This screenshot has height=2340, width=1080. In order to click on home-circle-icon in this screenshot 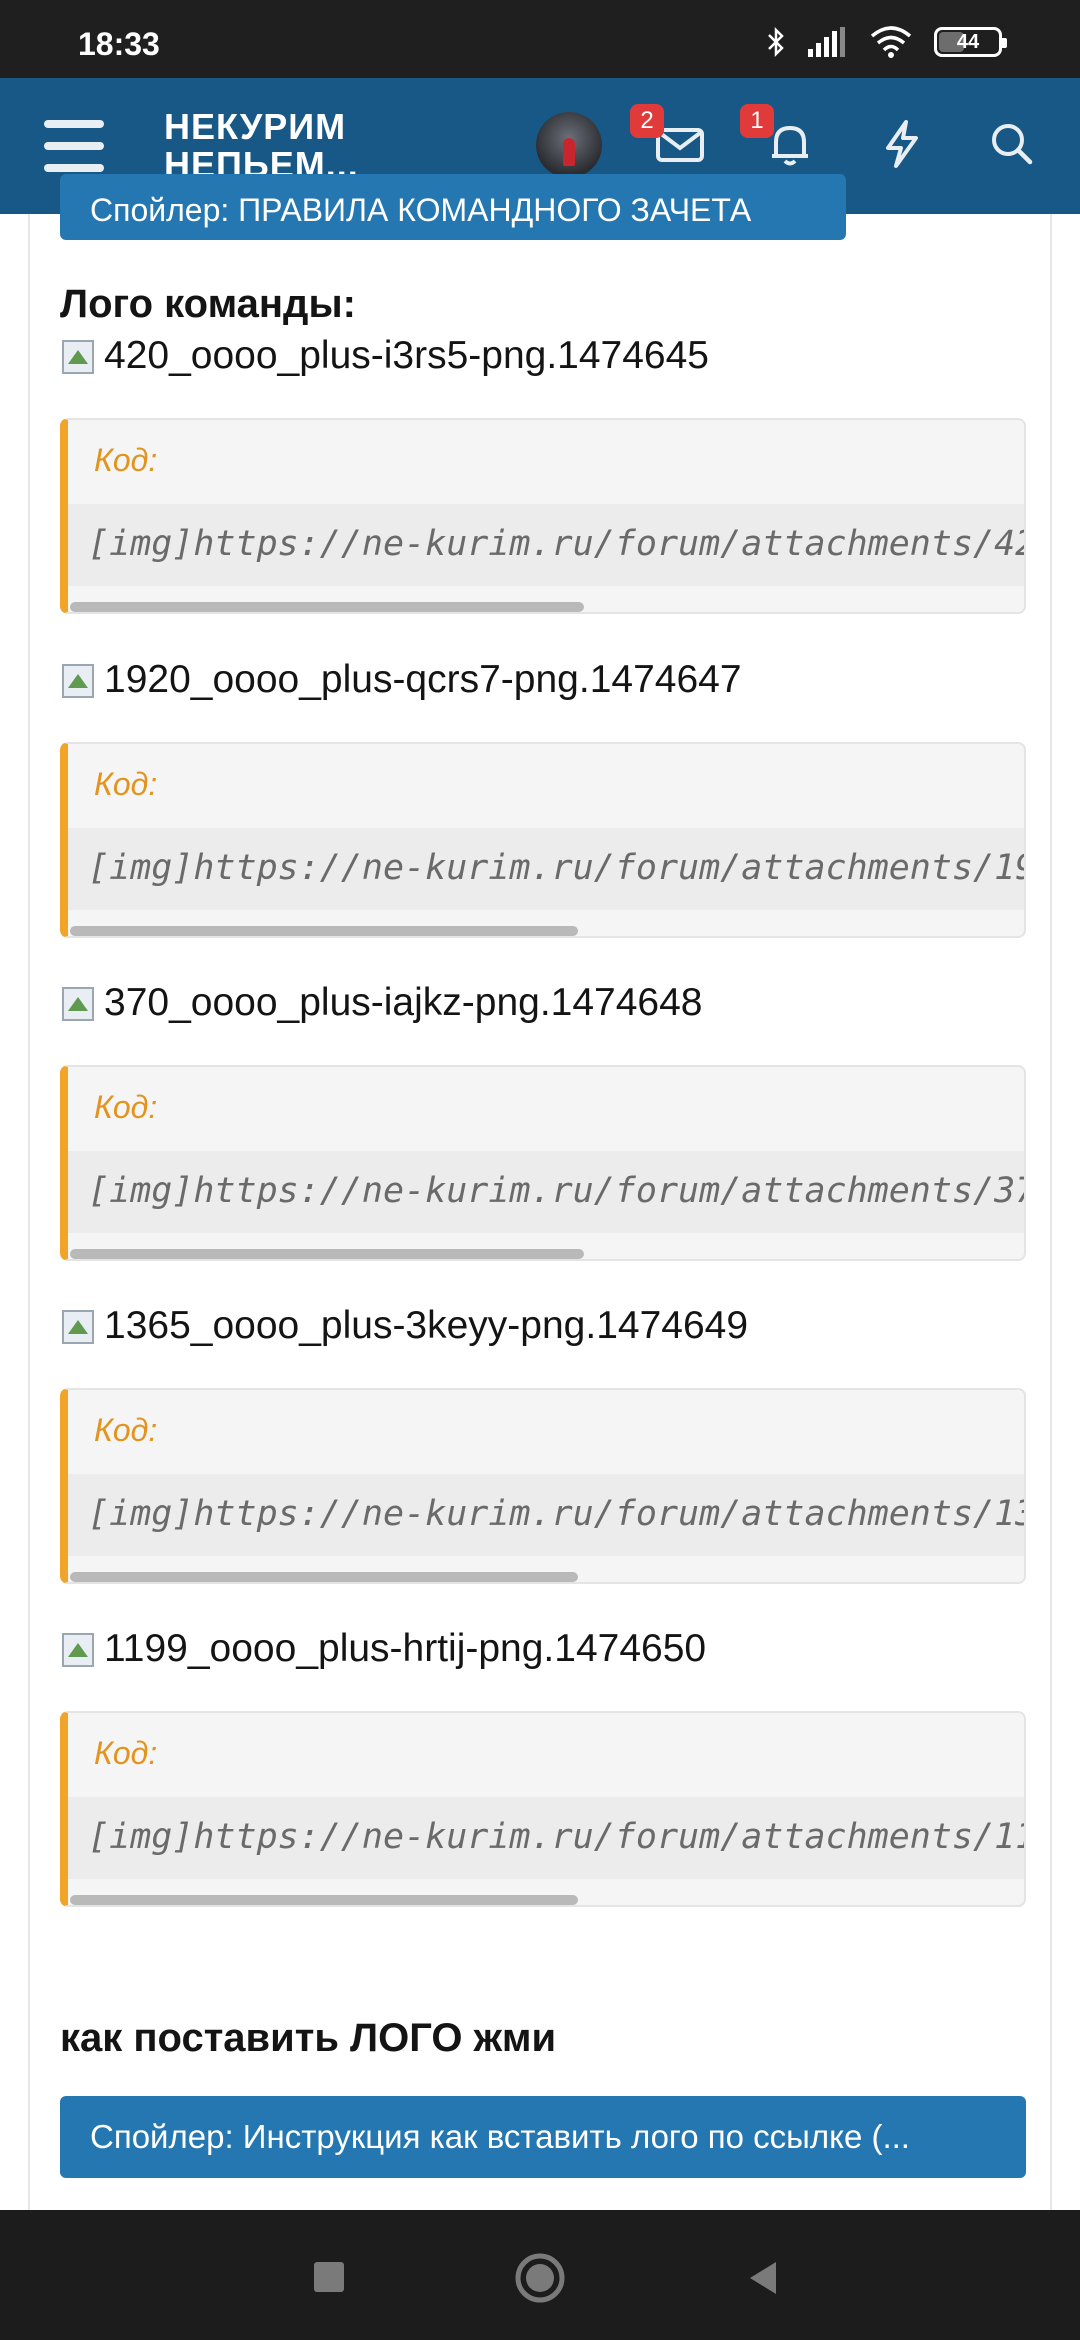, I will do `click(540, 2278)`.